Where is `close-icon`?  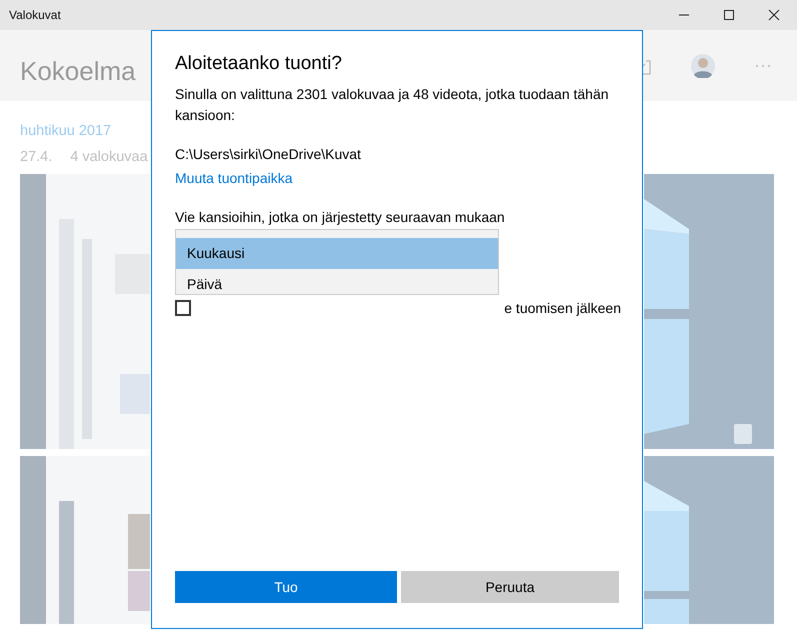
close-icon is located at coordinates (774, 15).